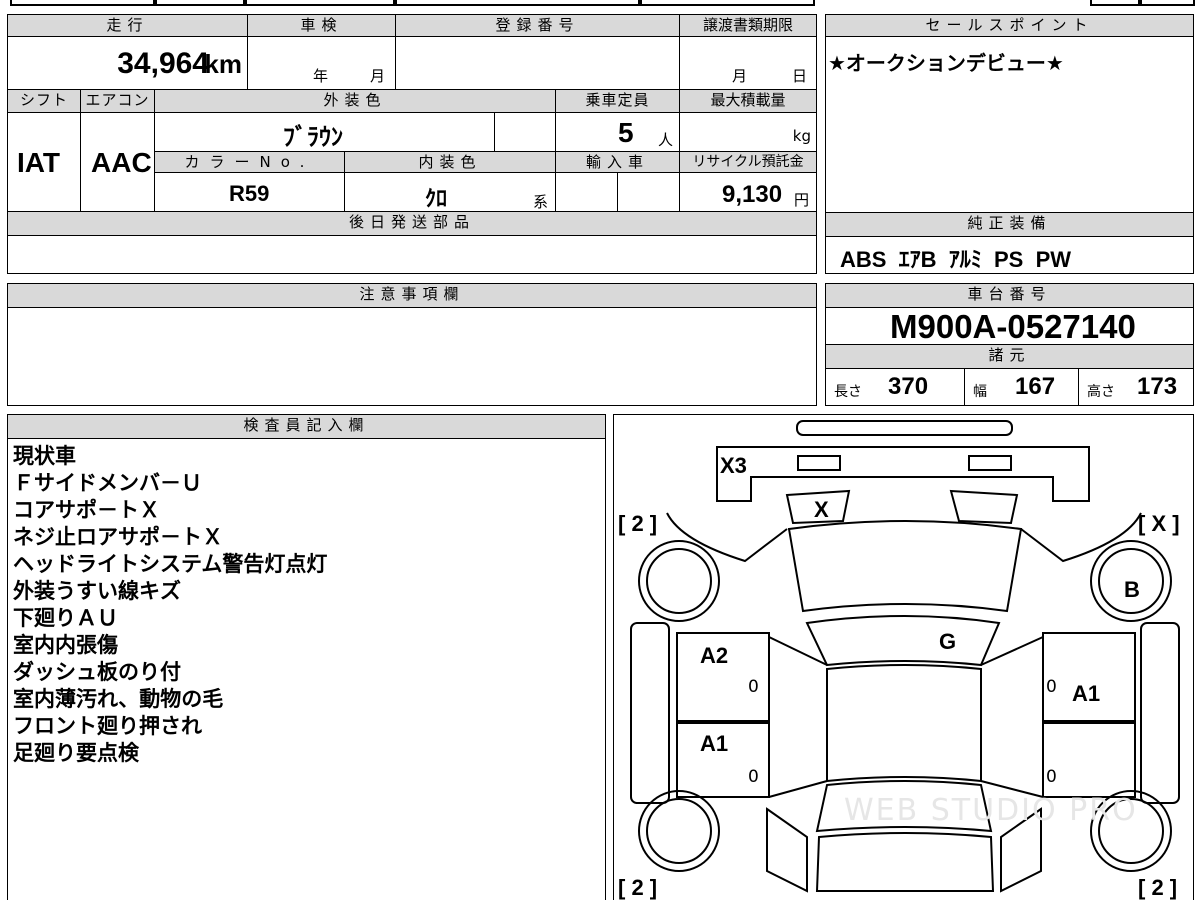 The height and width of the screenshot is (900, 1200). Describe the element at coordinates (617, 162) in the screenshot. I see `import-label: 輸入車` at that location.